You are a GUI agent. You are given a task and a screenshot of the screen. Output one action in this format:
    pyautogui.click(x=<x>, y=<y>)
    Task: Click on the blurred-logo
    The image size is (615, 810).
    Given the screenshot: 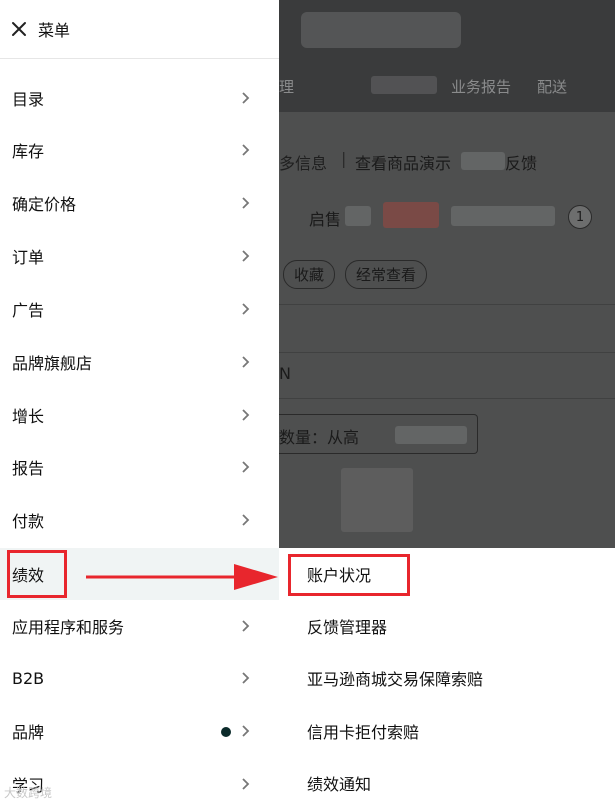 What is the action you would take?
    pyautogui.click(x=381, y=30)
    